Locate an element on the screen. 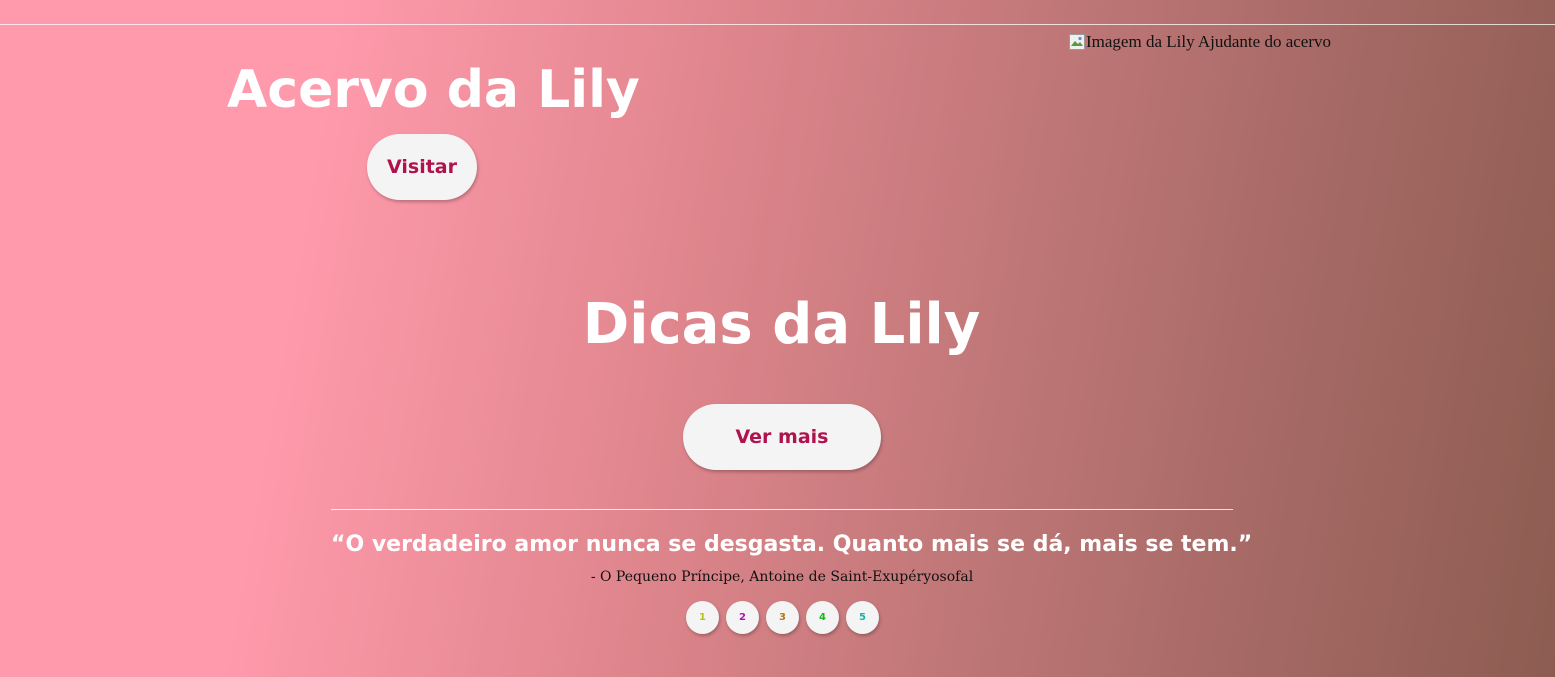  page-button-3: 3 is located at coordinates (782, 617).